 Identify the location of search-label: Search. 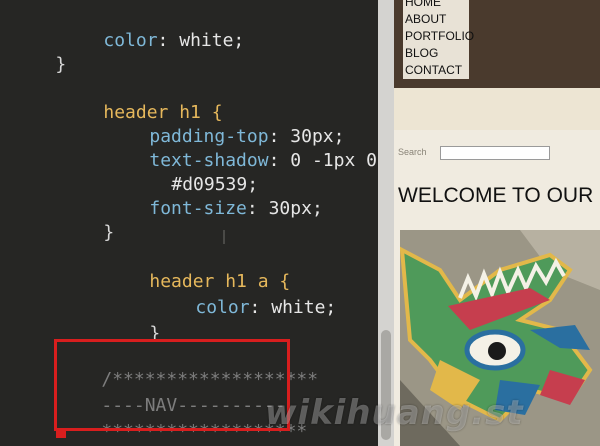
(412, 152).